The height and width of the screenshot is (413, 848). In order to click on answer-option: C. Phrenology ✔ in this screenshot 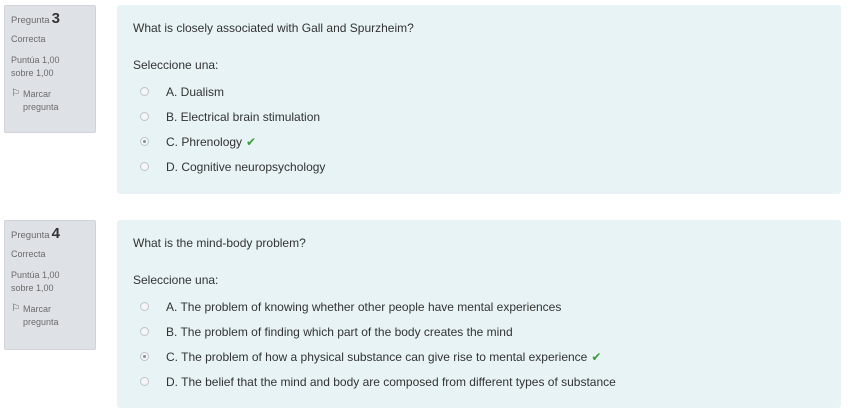, I will do `click(479, 141)`.